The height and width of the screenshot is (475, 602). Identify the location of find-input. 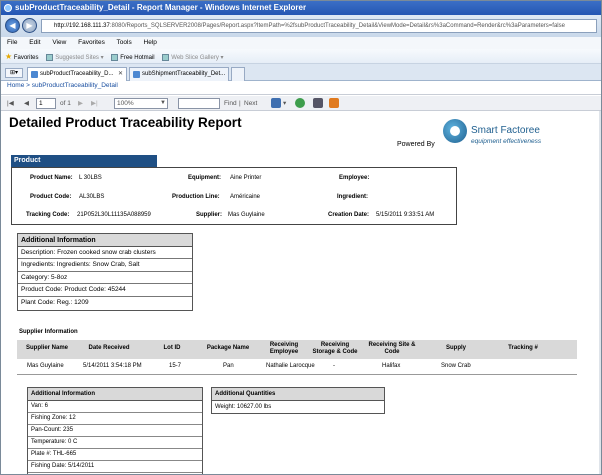
(199, 103).